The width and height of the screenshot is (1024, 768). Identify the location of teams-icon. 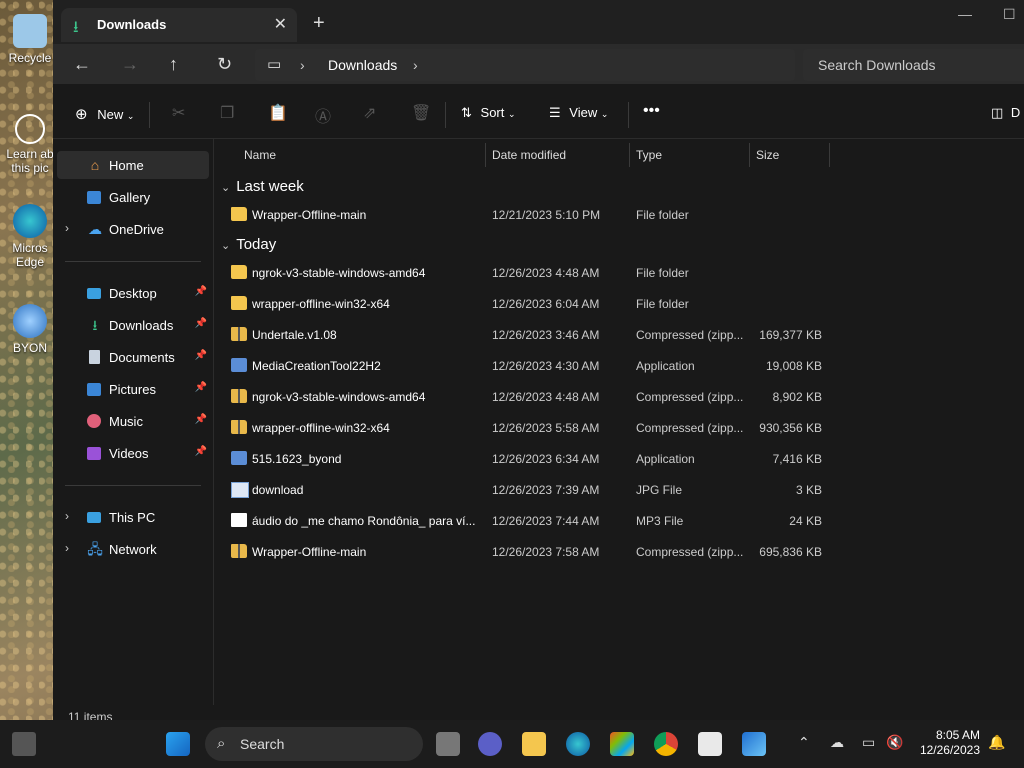
(490, 744).